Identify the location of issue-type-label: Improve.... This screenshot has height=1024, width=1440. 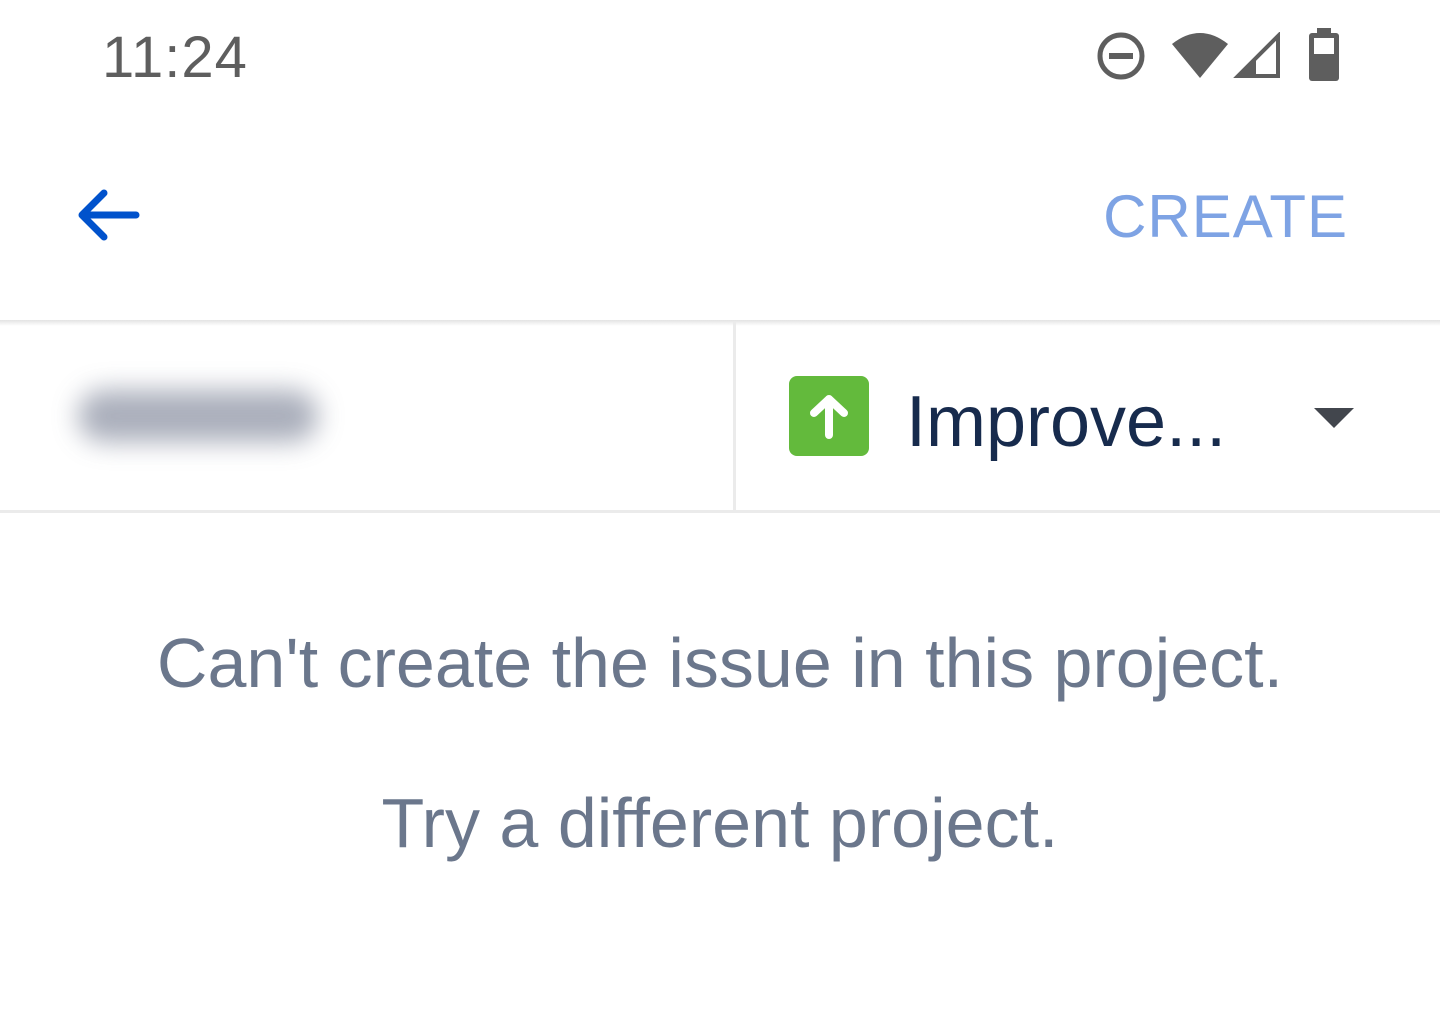
(1066, 422).